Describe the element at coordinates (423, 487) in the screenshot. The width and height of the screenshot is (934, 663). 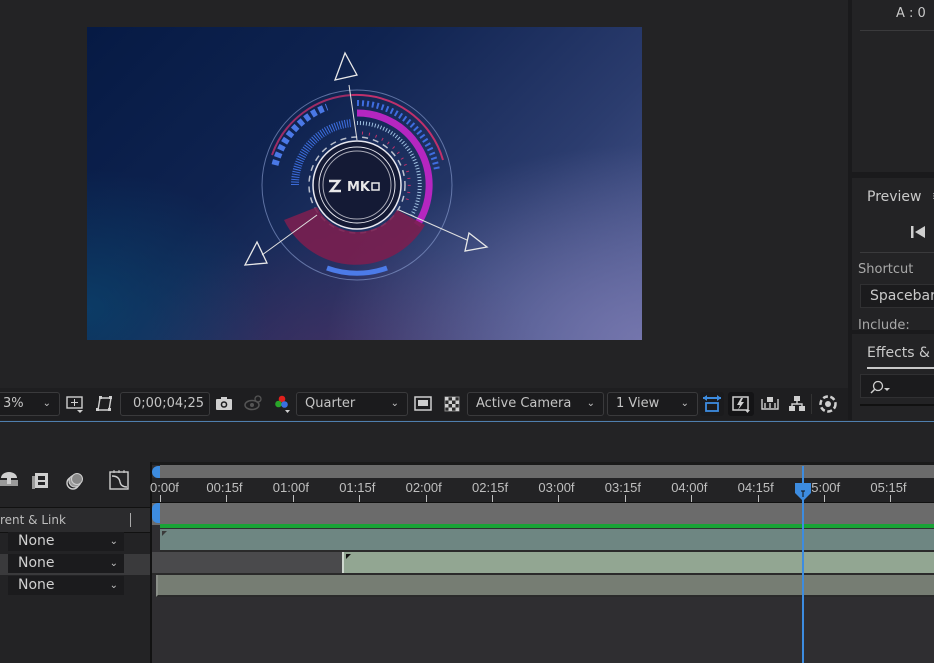
I see `ruler-tick-label: 02:00f` at that location.